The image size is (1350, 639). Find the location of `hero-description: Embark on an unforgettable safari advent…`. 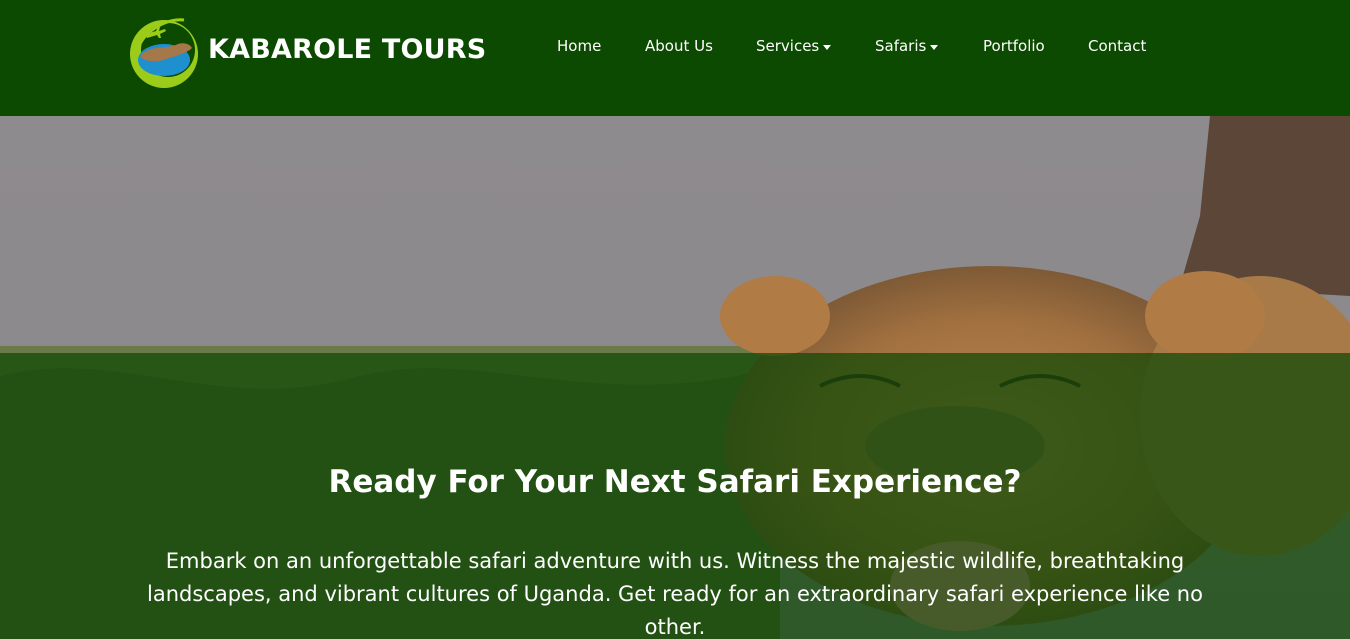

hero-description: Embark on an unforgettable safari advent… is located at coordinates (675, 594).